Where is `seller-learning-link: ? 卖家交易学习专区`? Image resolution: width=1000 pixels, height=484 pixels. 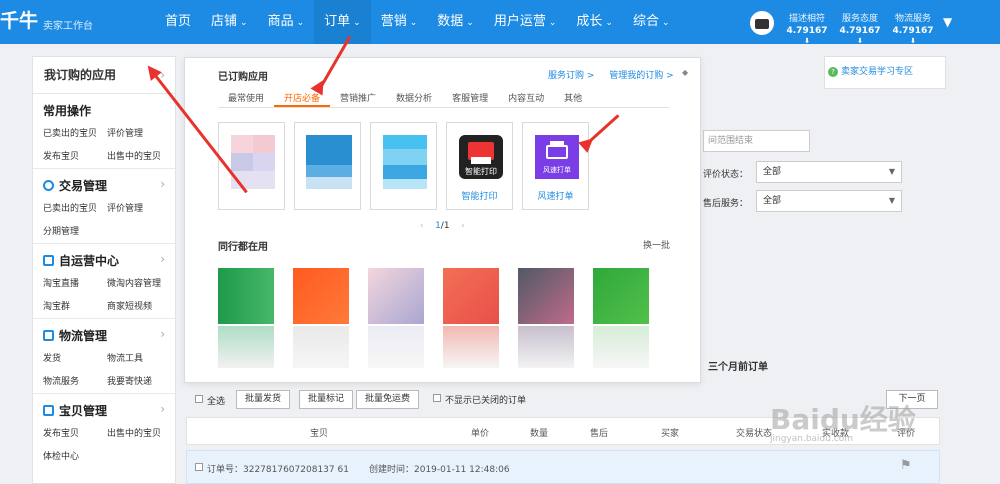
seller-learning-link: ? 卖家交易学习专区 is located at coordinates (885, 72).